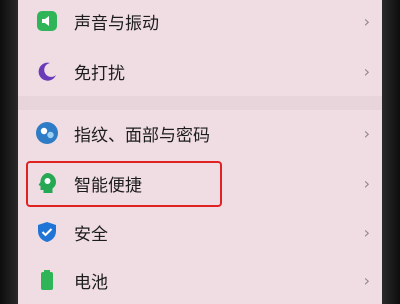 Image resolution: width=400 pixels, height=304 pixels. Describe the element at coordinates (200, 279) in the screenshot. I see `settings-item-battery: 电池 ›` at that location.